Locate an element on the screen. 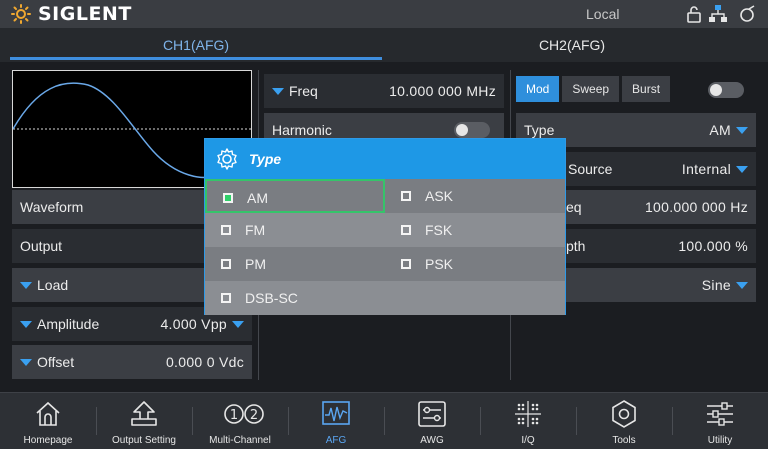 This screenshot has width=768, height=449. option-label: FM is located at coordinates (255, 230).